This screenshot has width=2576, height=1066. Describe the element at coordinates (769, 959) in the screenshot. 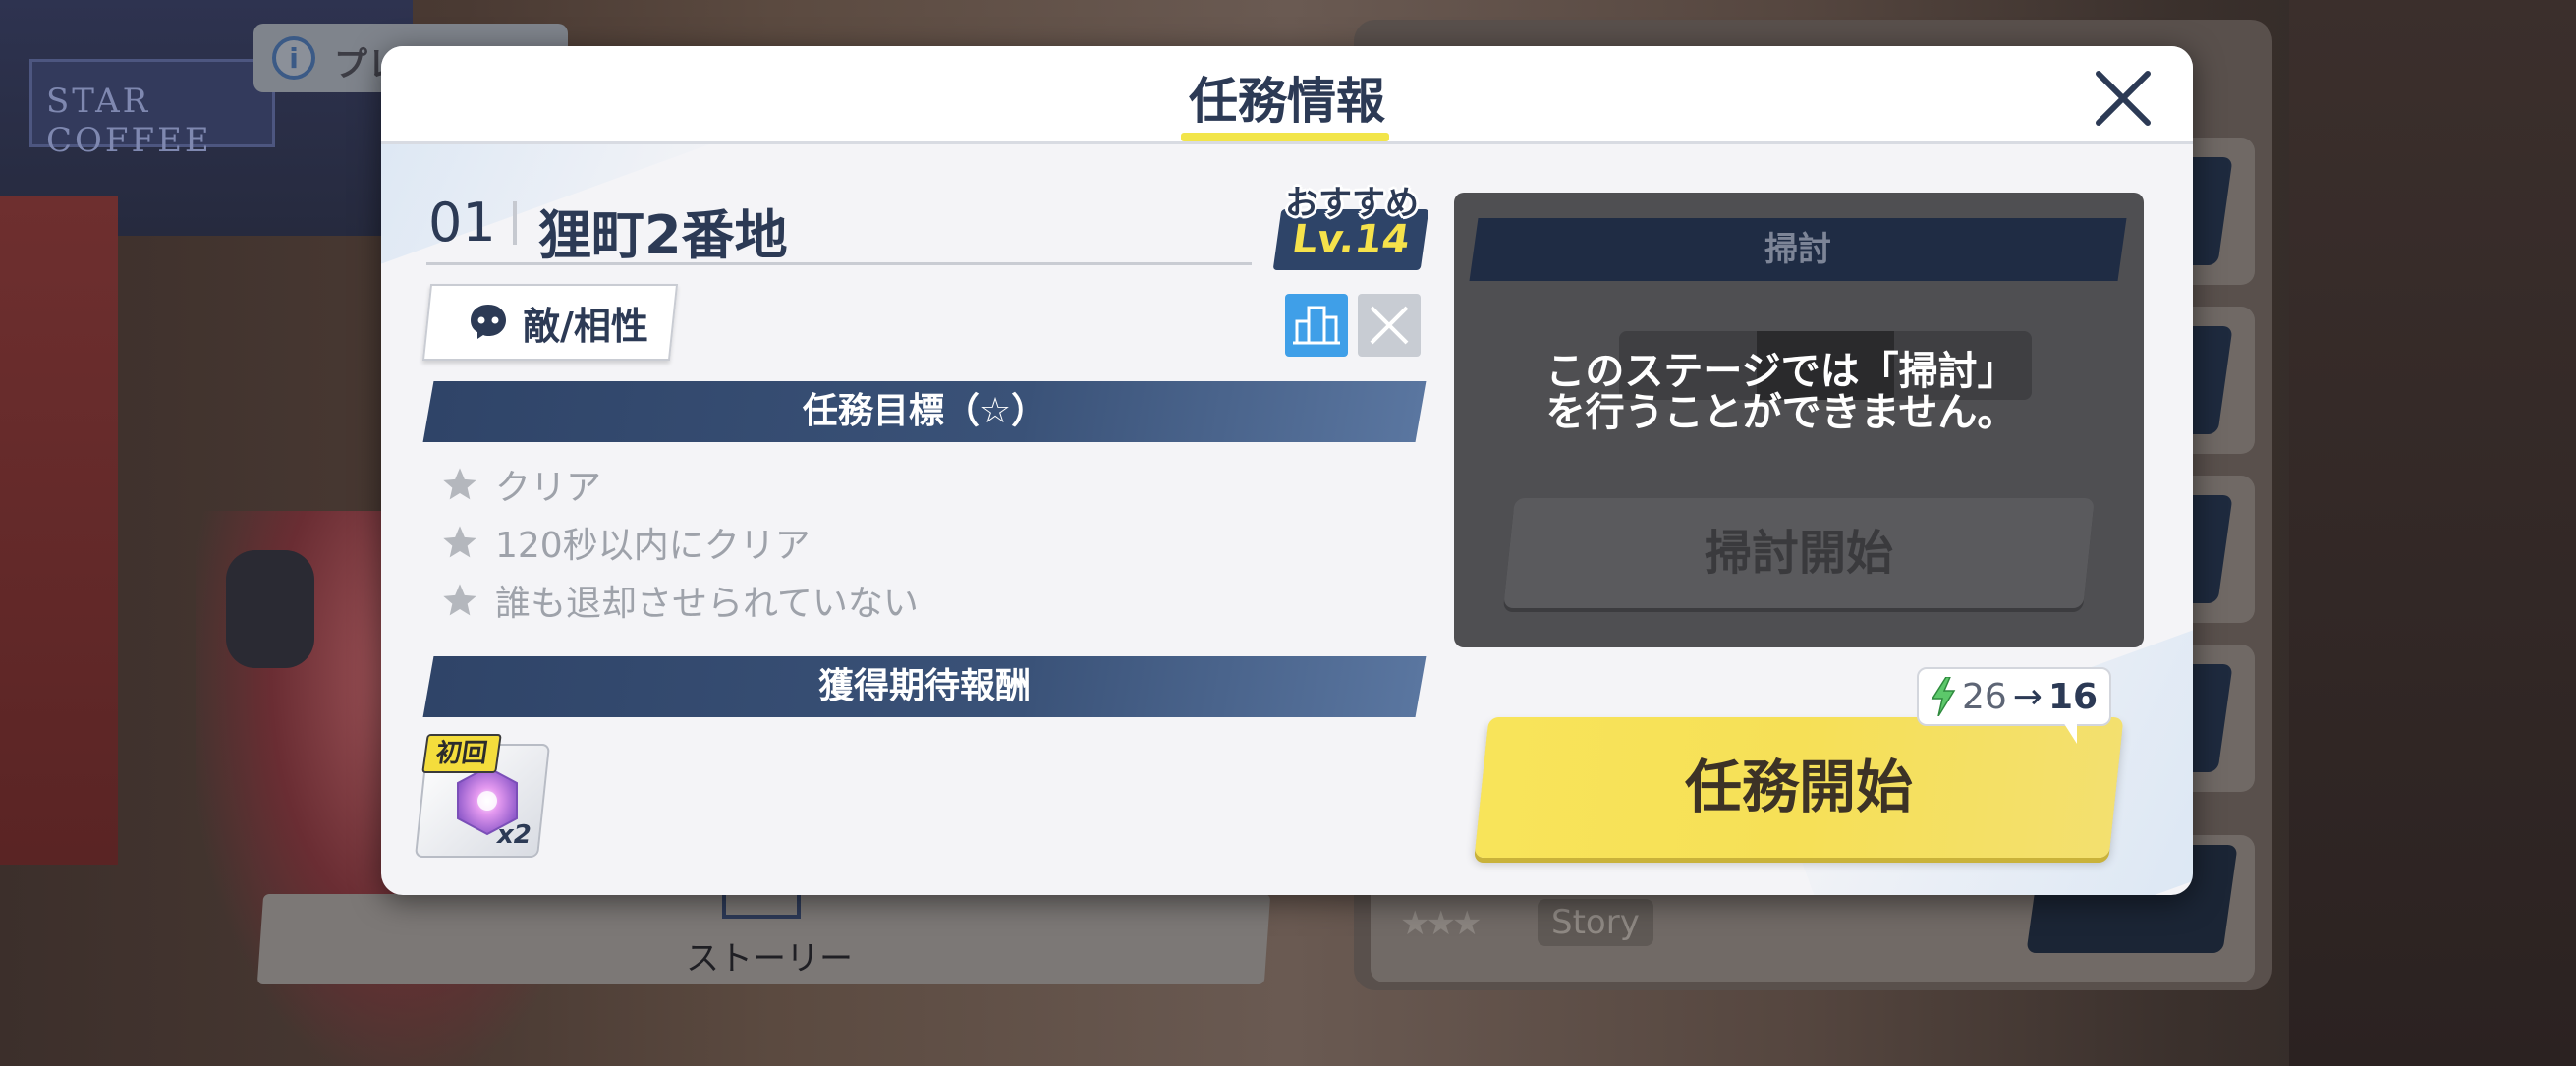

I see `story-tab-label: ストーリー` at that location.